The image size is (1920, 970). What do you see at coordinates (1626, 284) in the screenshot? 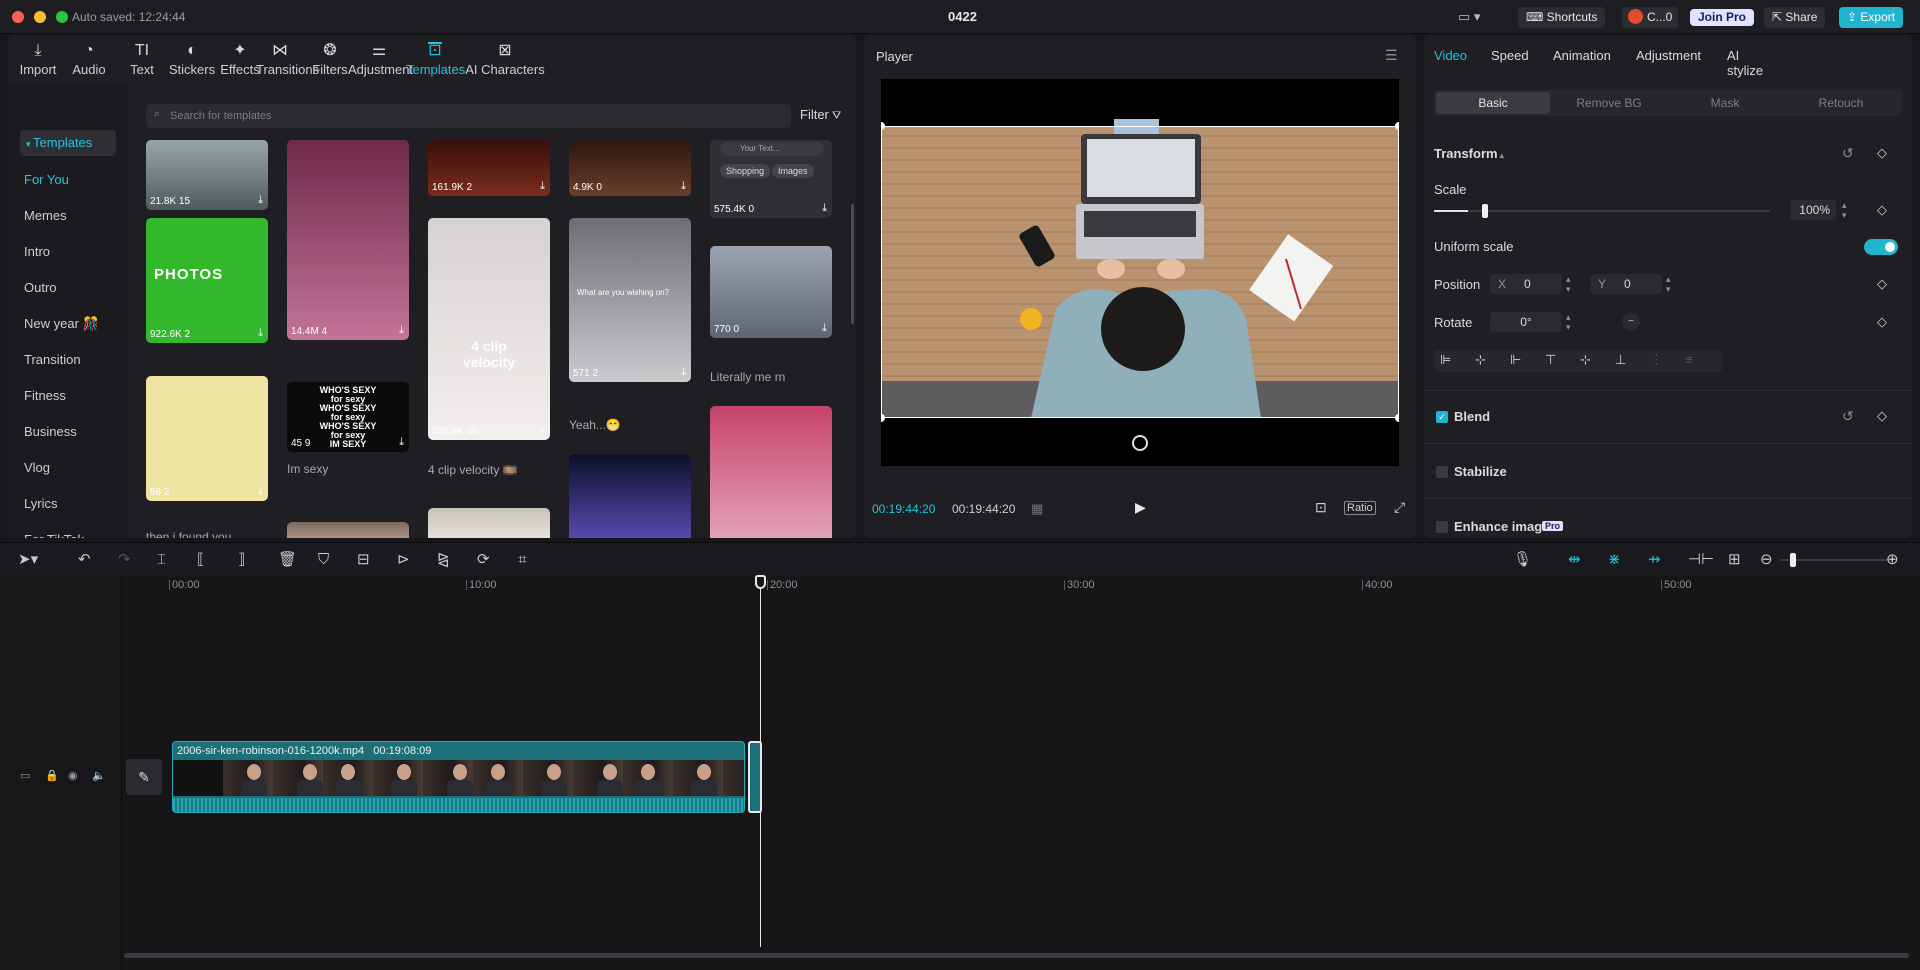
I see `position-y-input: Y0` at bounding box center [1626, 284].